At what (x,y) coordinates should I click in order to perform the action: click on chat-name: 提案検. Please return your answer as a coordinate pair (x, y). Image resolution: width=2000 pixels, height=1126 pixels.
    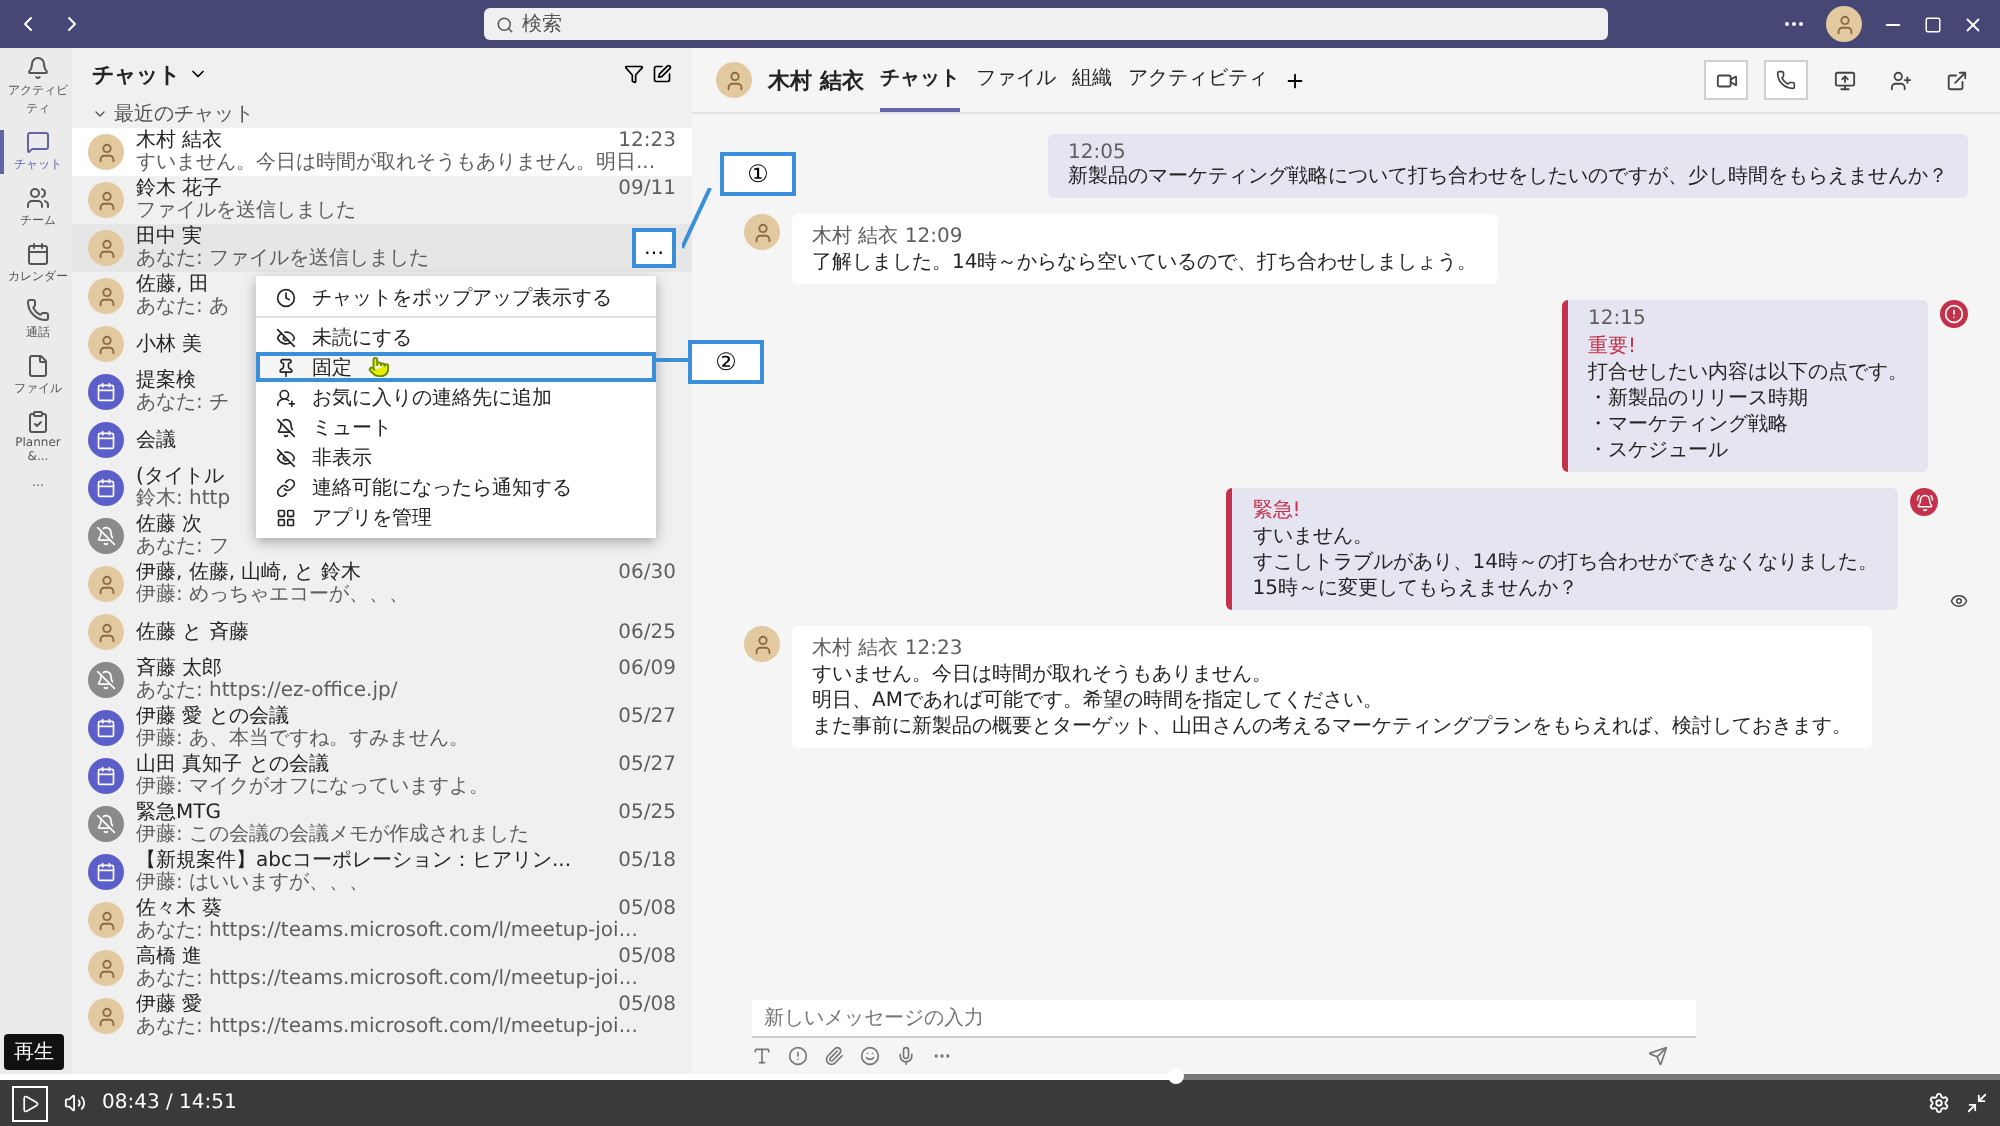
    Looking at the image, I should click on (166, 381).